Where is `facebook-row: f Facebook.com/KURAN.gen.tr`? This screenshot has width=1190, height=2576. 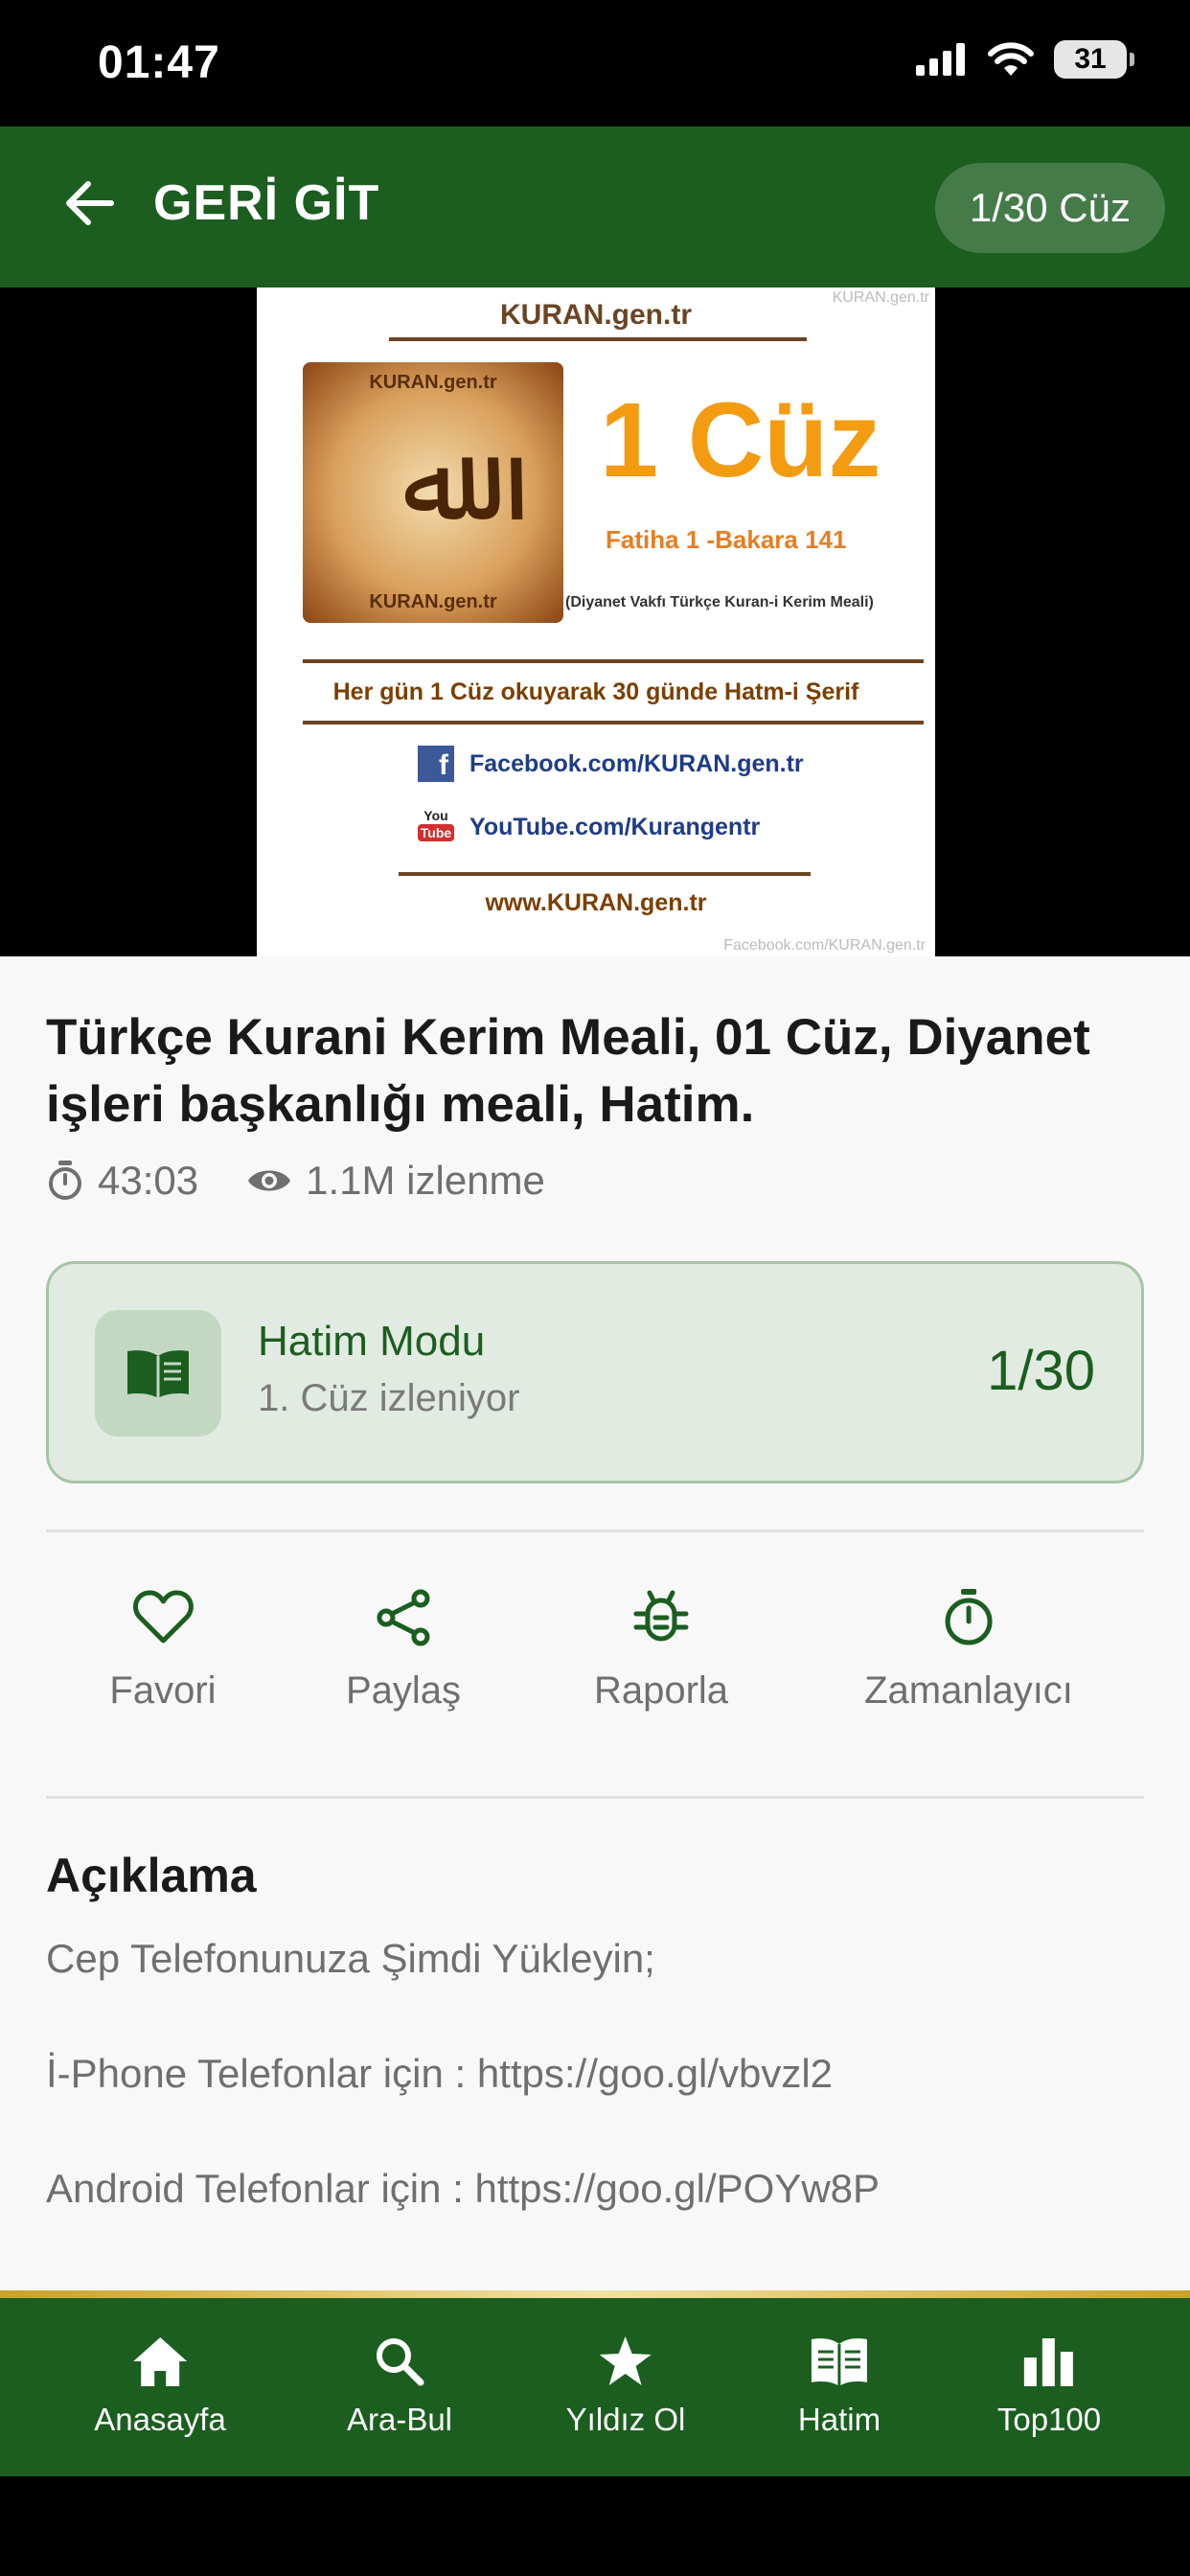 facebook-row: f Facebook.com/KURAN.gen.tr is located at coordinates (611, 764).